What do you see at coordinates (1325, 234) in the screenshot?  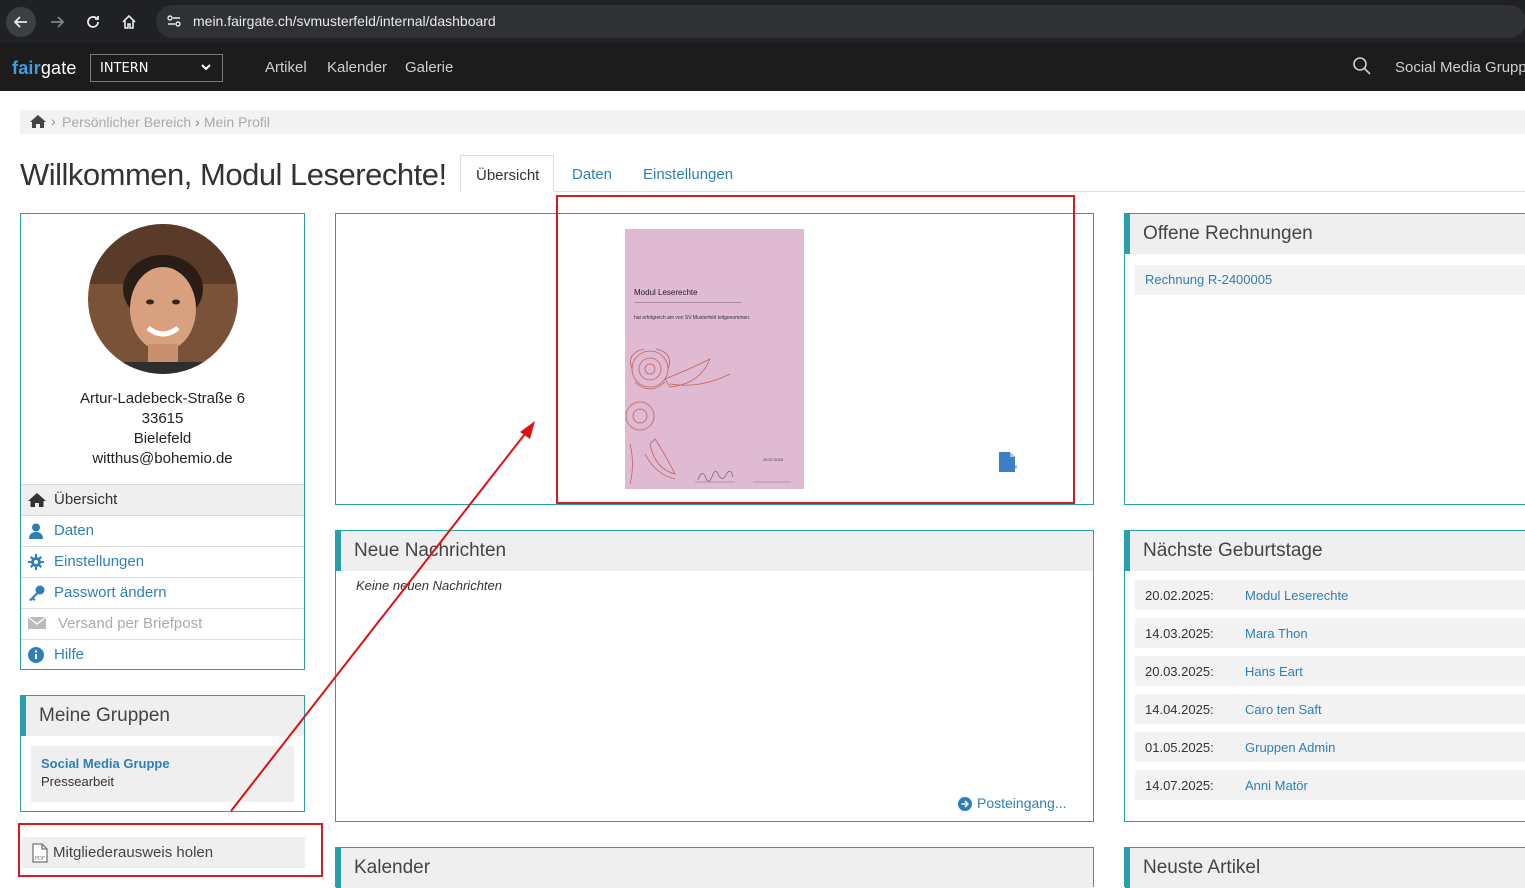 I see `invoices-title: Offene Rechnungen` at bounding box center [1325, 234].